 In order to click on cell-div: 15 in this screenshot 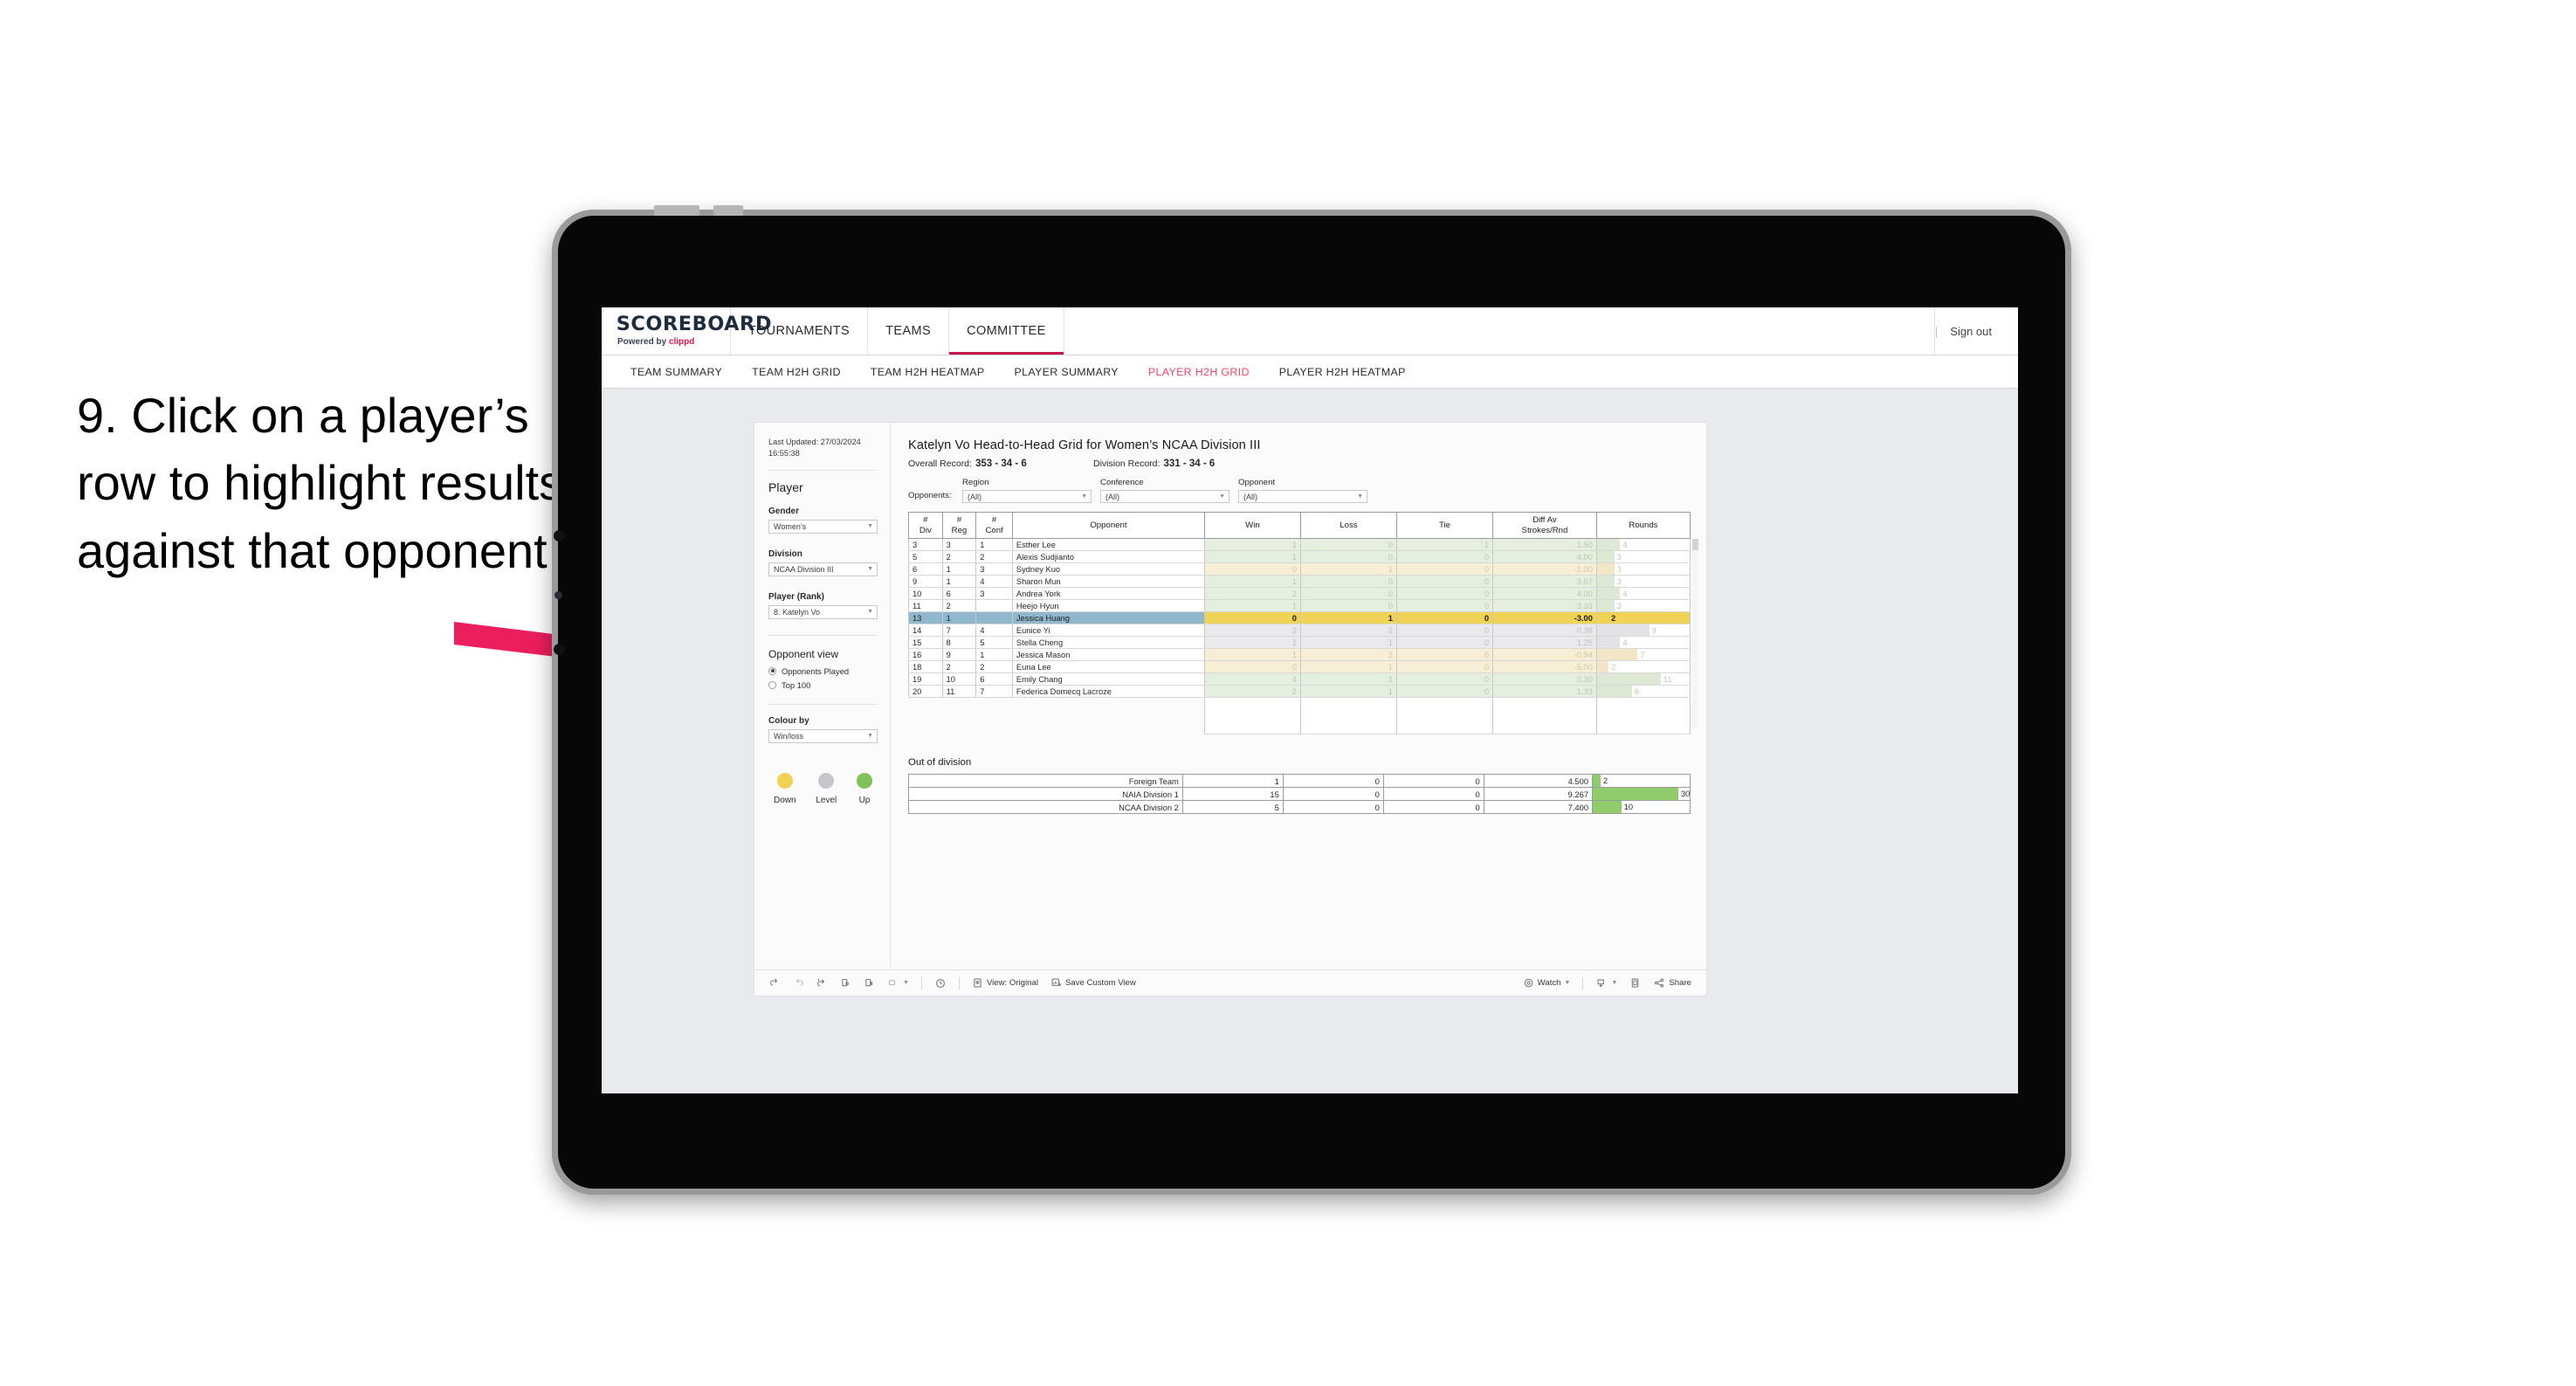, I will do `click(925, 642)`.